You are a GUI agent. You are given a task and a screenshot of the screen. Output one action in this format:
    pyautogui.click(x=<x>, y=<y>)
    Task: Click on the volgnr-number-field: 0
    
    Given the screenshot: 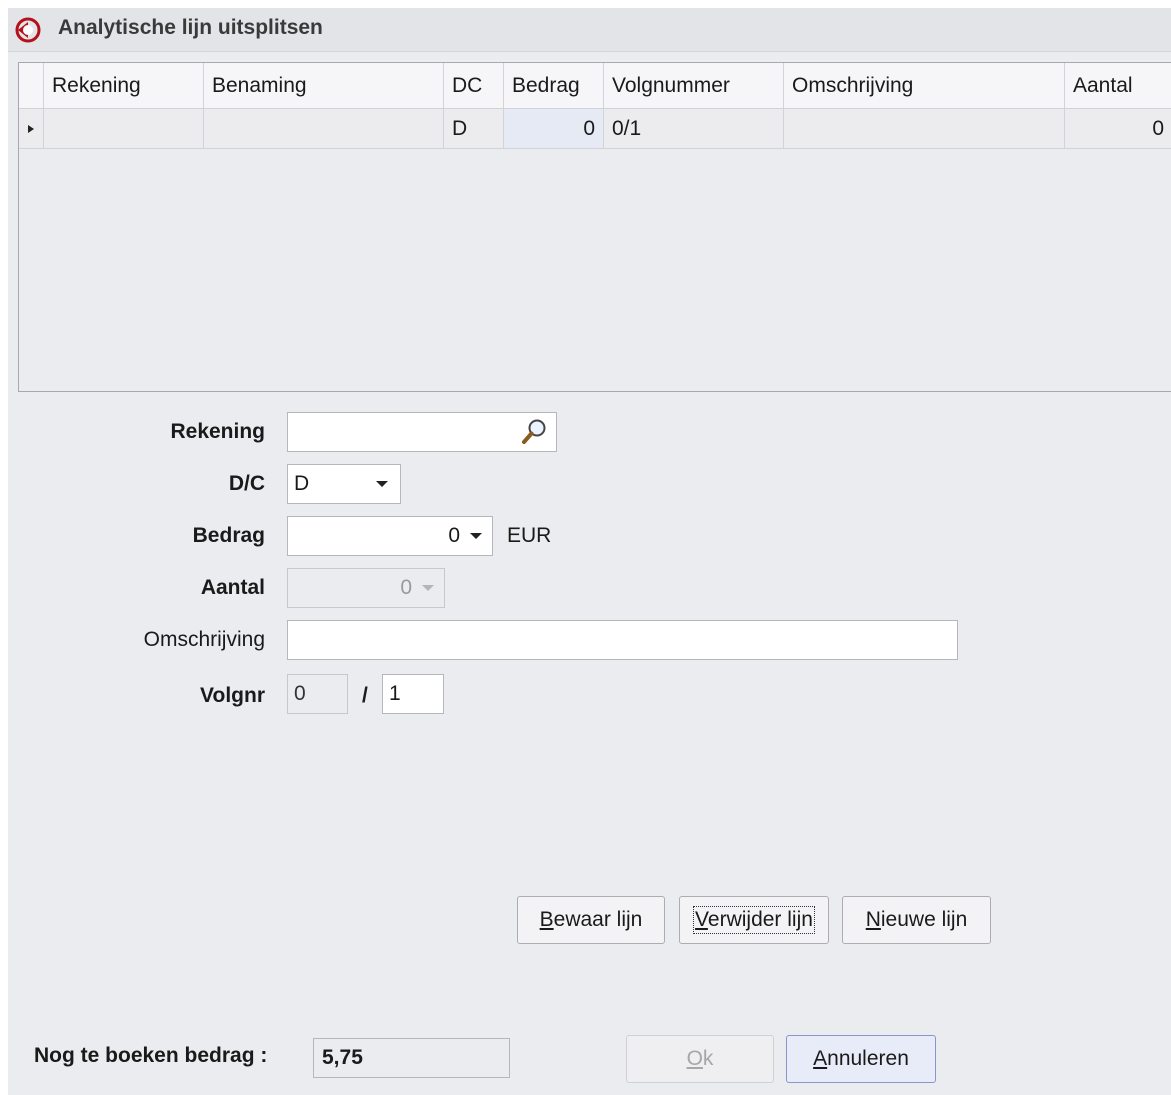 What is the action you would take?
    pyautogui.click(x=317, y=694)
    